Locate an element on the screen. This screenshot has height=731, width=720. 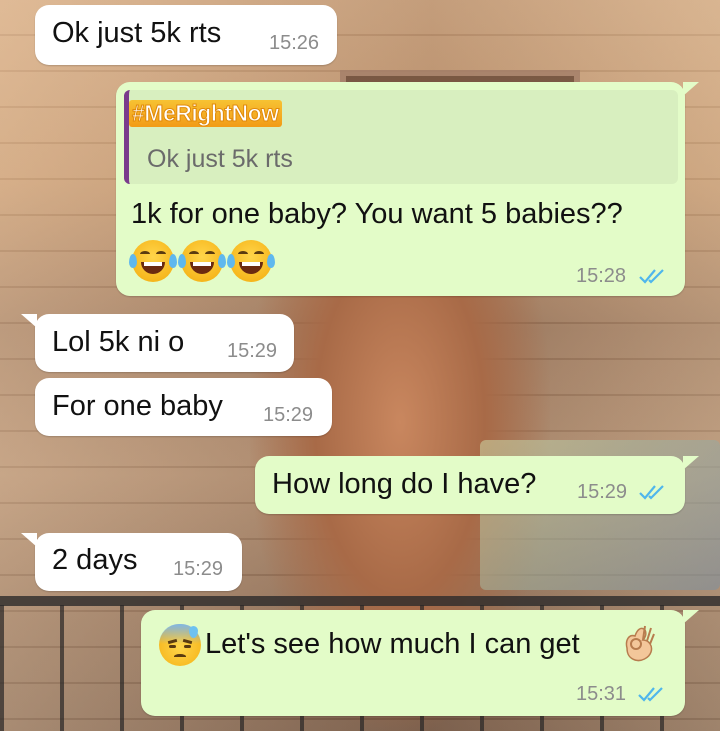
incoming-message: 2 days 15:29 is located at coordinates (131, 562).